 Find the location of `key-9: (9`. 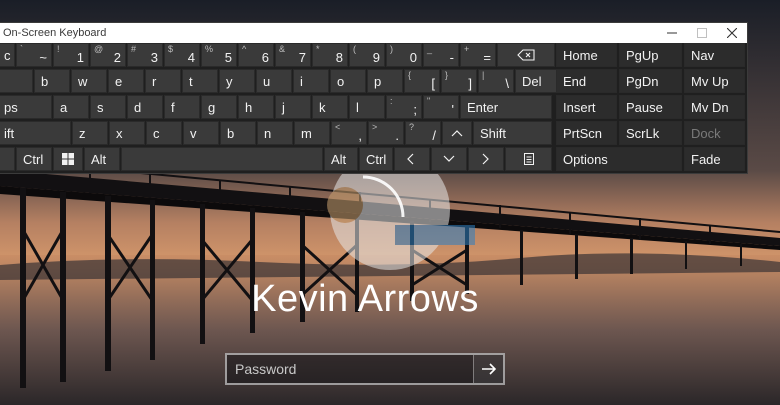

key-9: (9 is located at coordinates (367, 55).